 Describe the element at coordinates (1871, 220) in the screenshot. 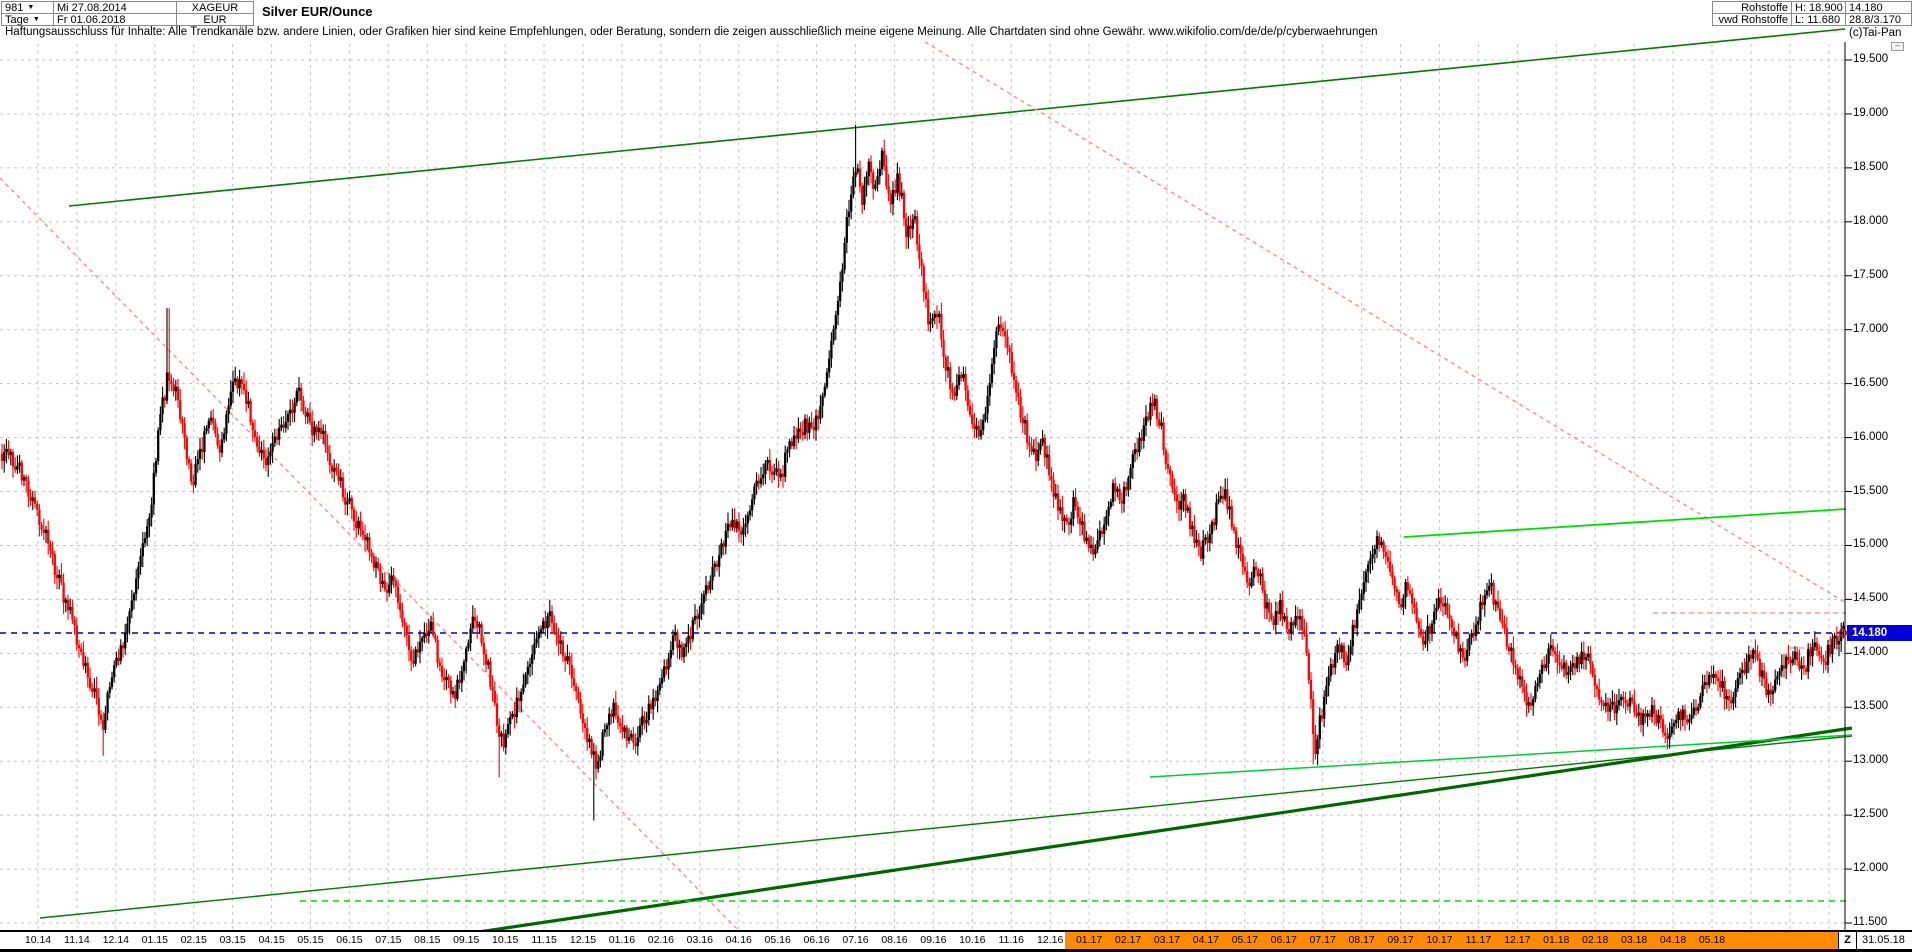

I see `y-axis-label: 18.000` at that location.